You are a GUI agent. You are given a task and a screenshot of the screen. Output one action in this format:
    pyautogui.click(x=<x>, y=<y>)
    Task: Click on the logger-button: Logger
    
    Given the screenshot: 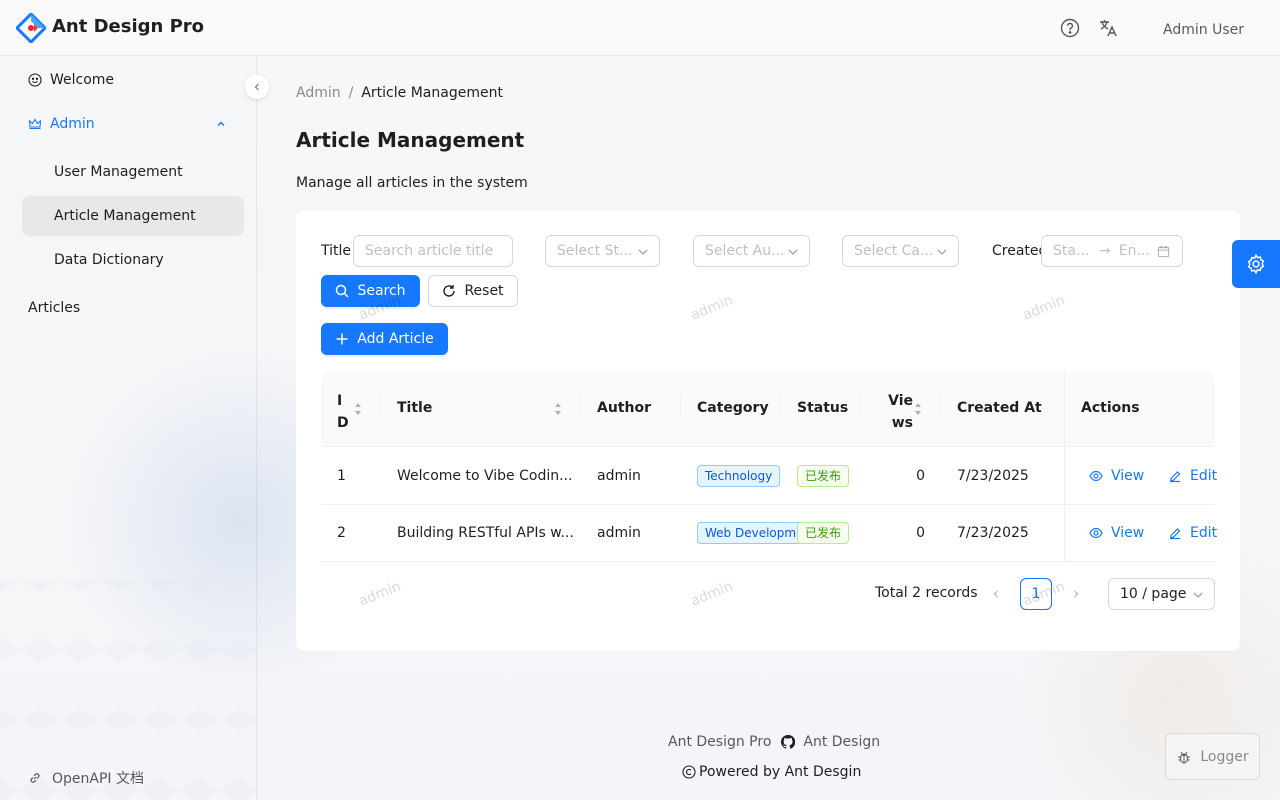 What is the action you would take?
    pyautogui.click(x=1212, y=756)
    